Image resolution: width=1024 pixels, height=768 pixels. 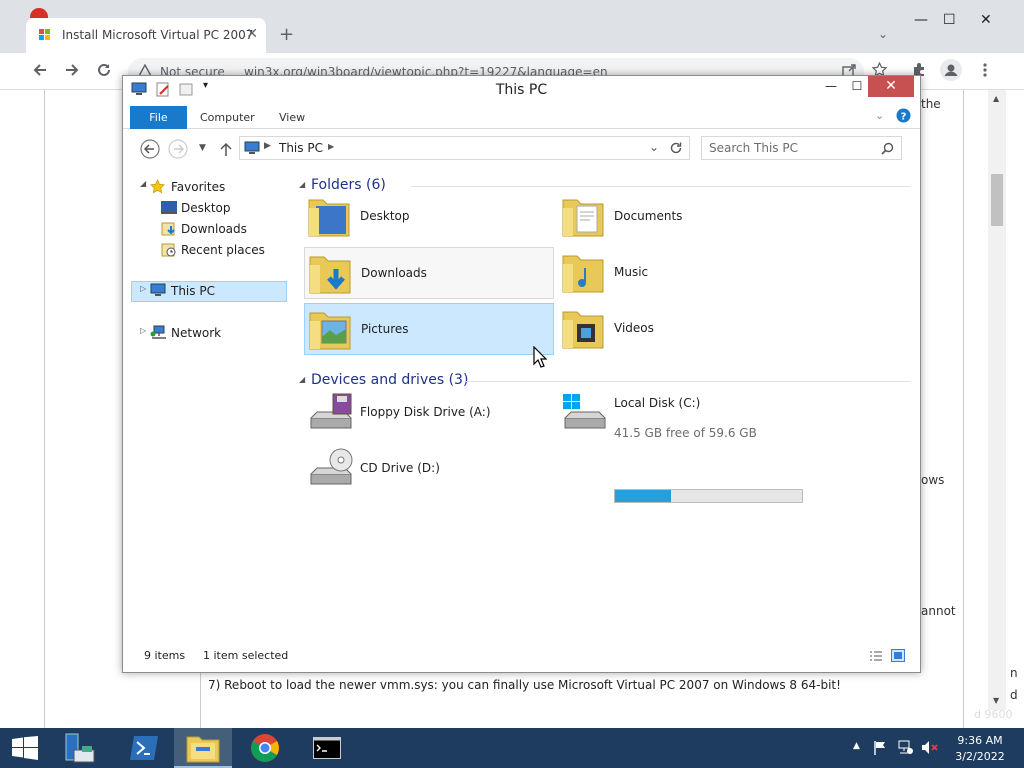 What do you see at coordinates (226, 149) in the screenshot?
I see `up-icon` at bounding box center [226, 149].